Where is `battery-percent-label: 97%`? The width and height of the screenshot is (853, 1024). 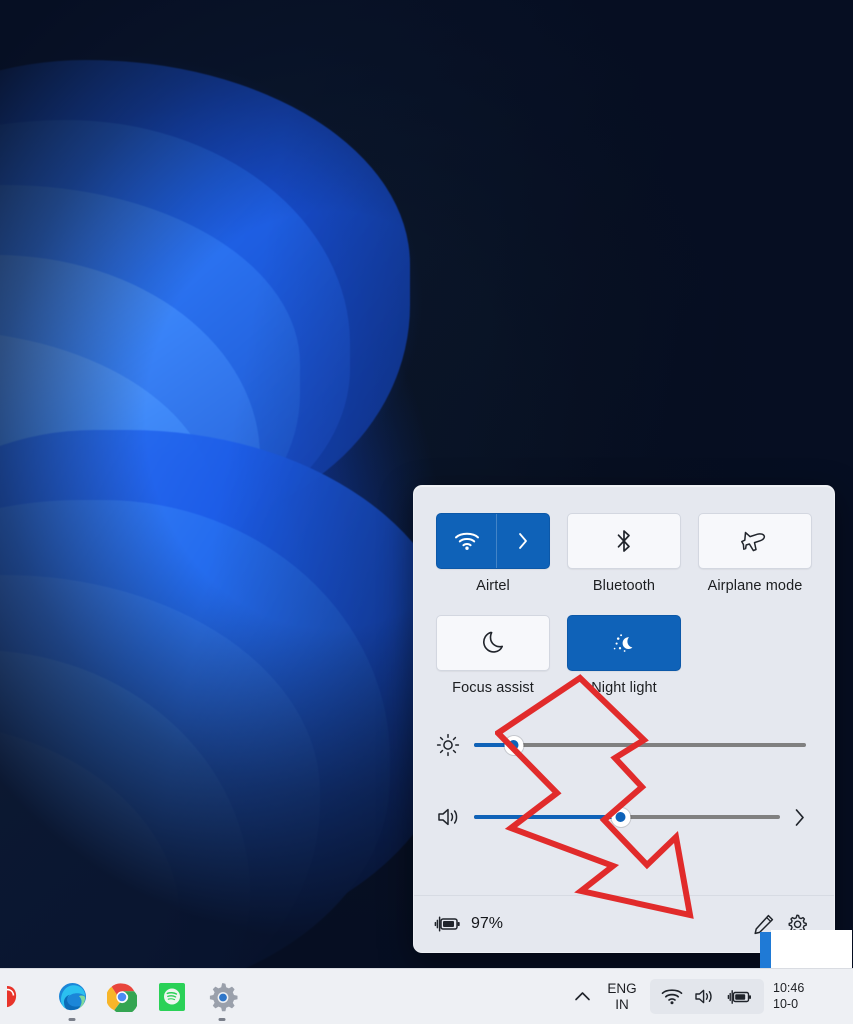
battery-percent-label: 97% is located at coordinates (487, 923).